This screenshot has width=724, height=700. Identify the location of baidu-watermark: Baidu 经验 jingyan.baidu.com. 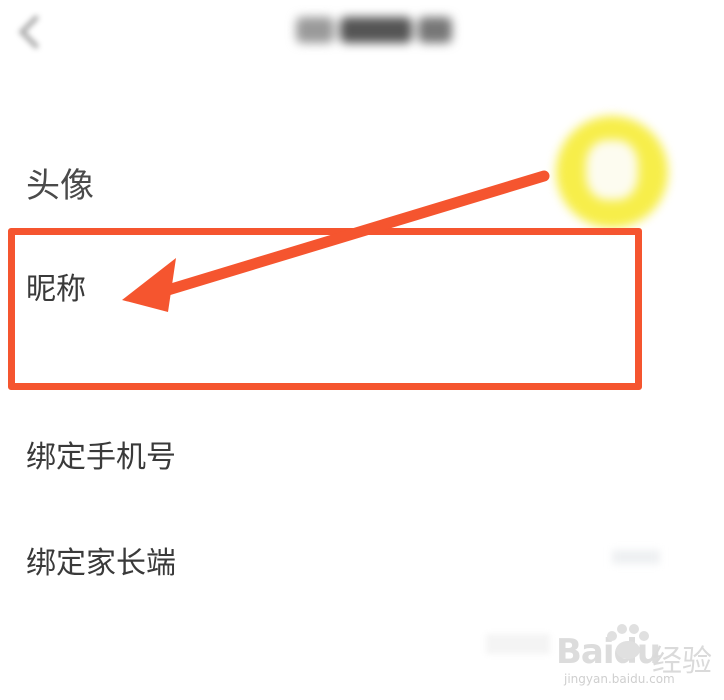
(601, 649).